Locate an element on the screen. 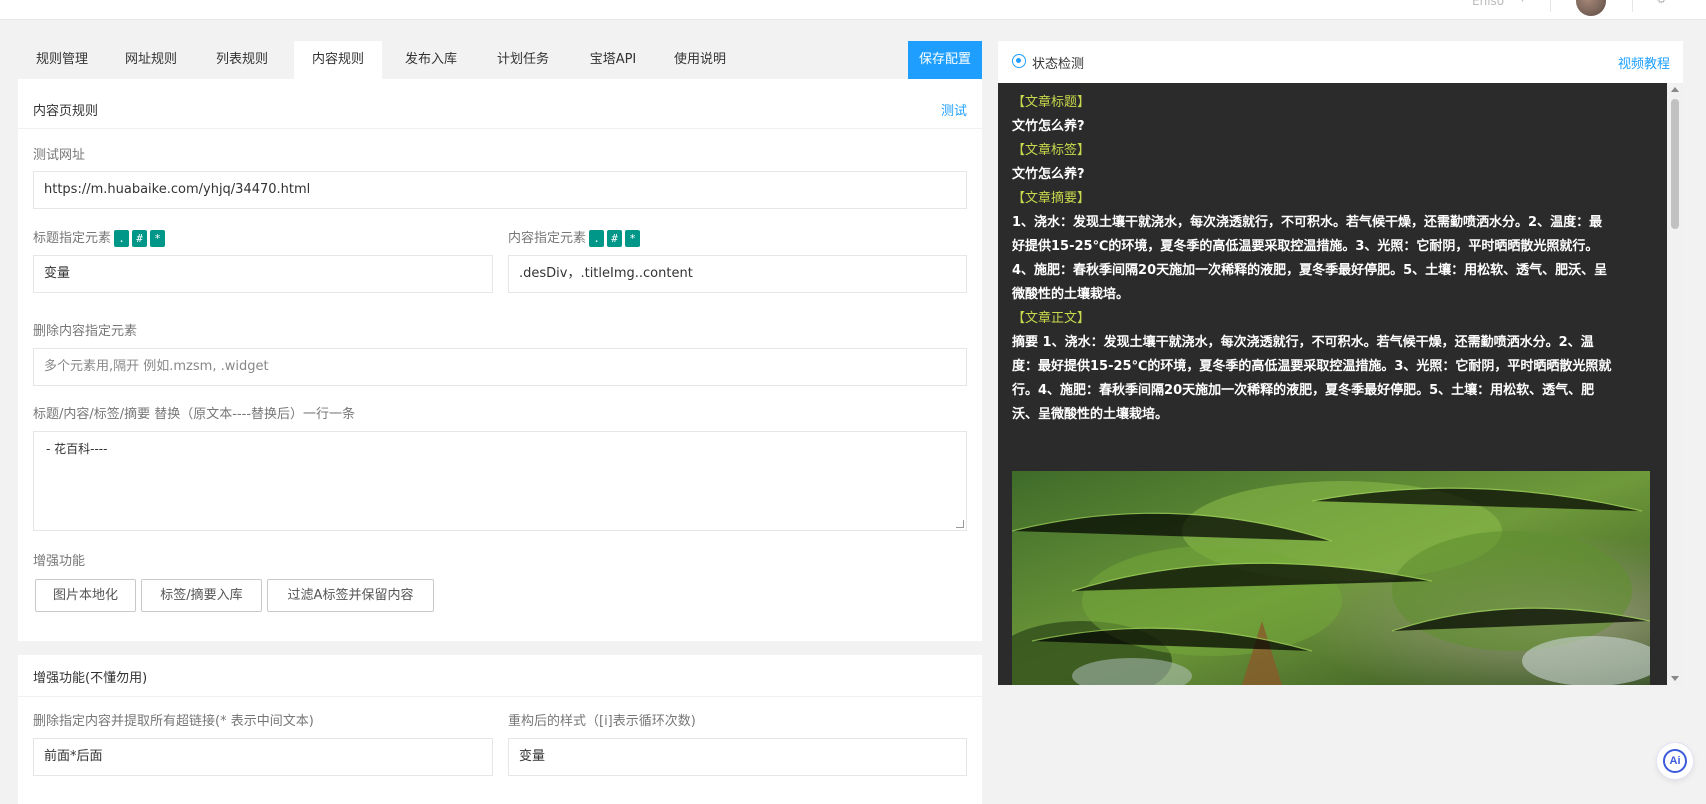  video-tutorial-link: 视频教程 is located at coordinates (1644, 62).